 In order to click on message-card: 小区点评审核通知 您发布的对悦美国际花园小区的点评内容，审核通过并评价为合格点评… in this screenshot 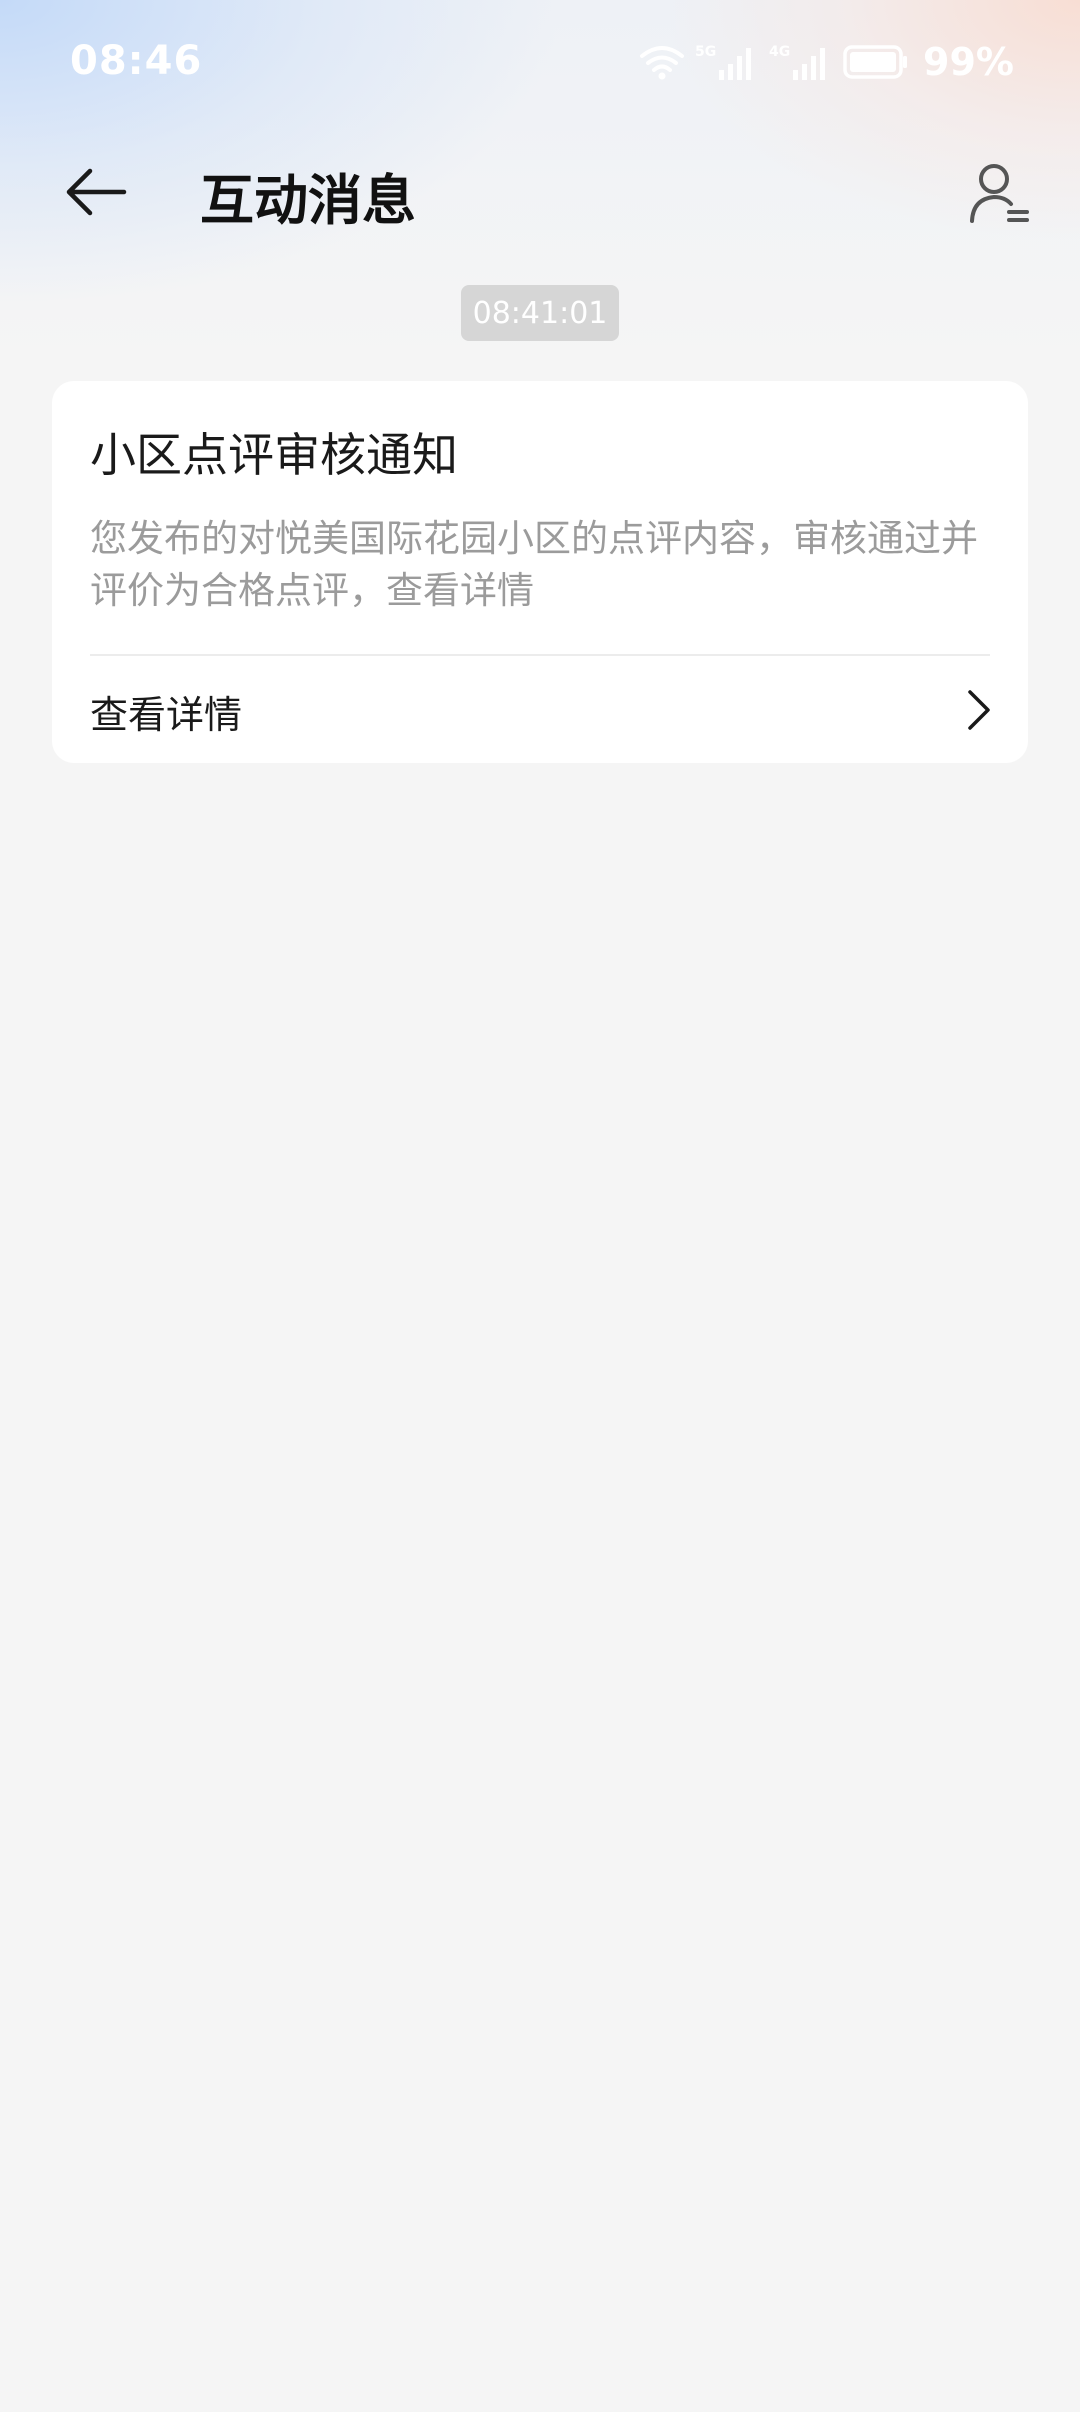, I will do `click(540, 572)`.